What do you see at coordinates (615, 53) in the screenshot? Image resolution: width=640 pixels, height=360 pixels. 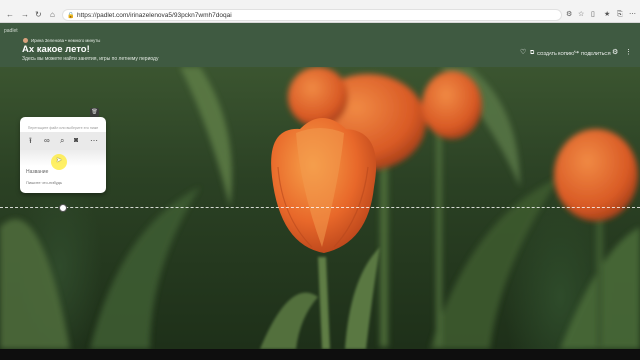 I see `gear-icon: ⚙` at bounding box center [615, 53].